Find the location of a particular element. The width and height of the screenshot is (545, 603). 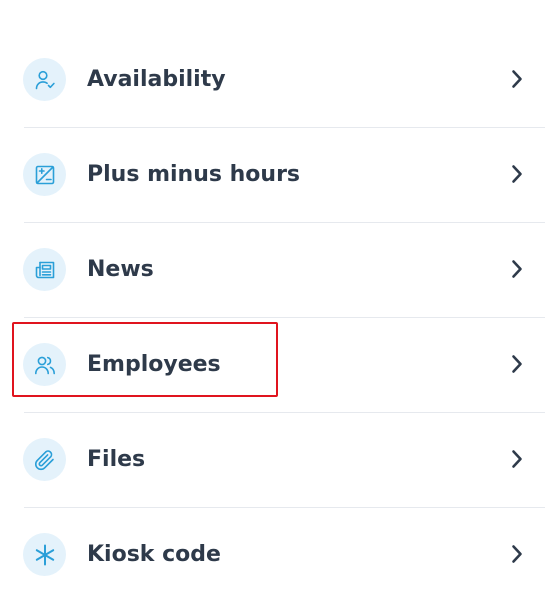

paperclip-icon is located at coordinates (44, 459).